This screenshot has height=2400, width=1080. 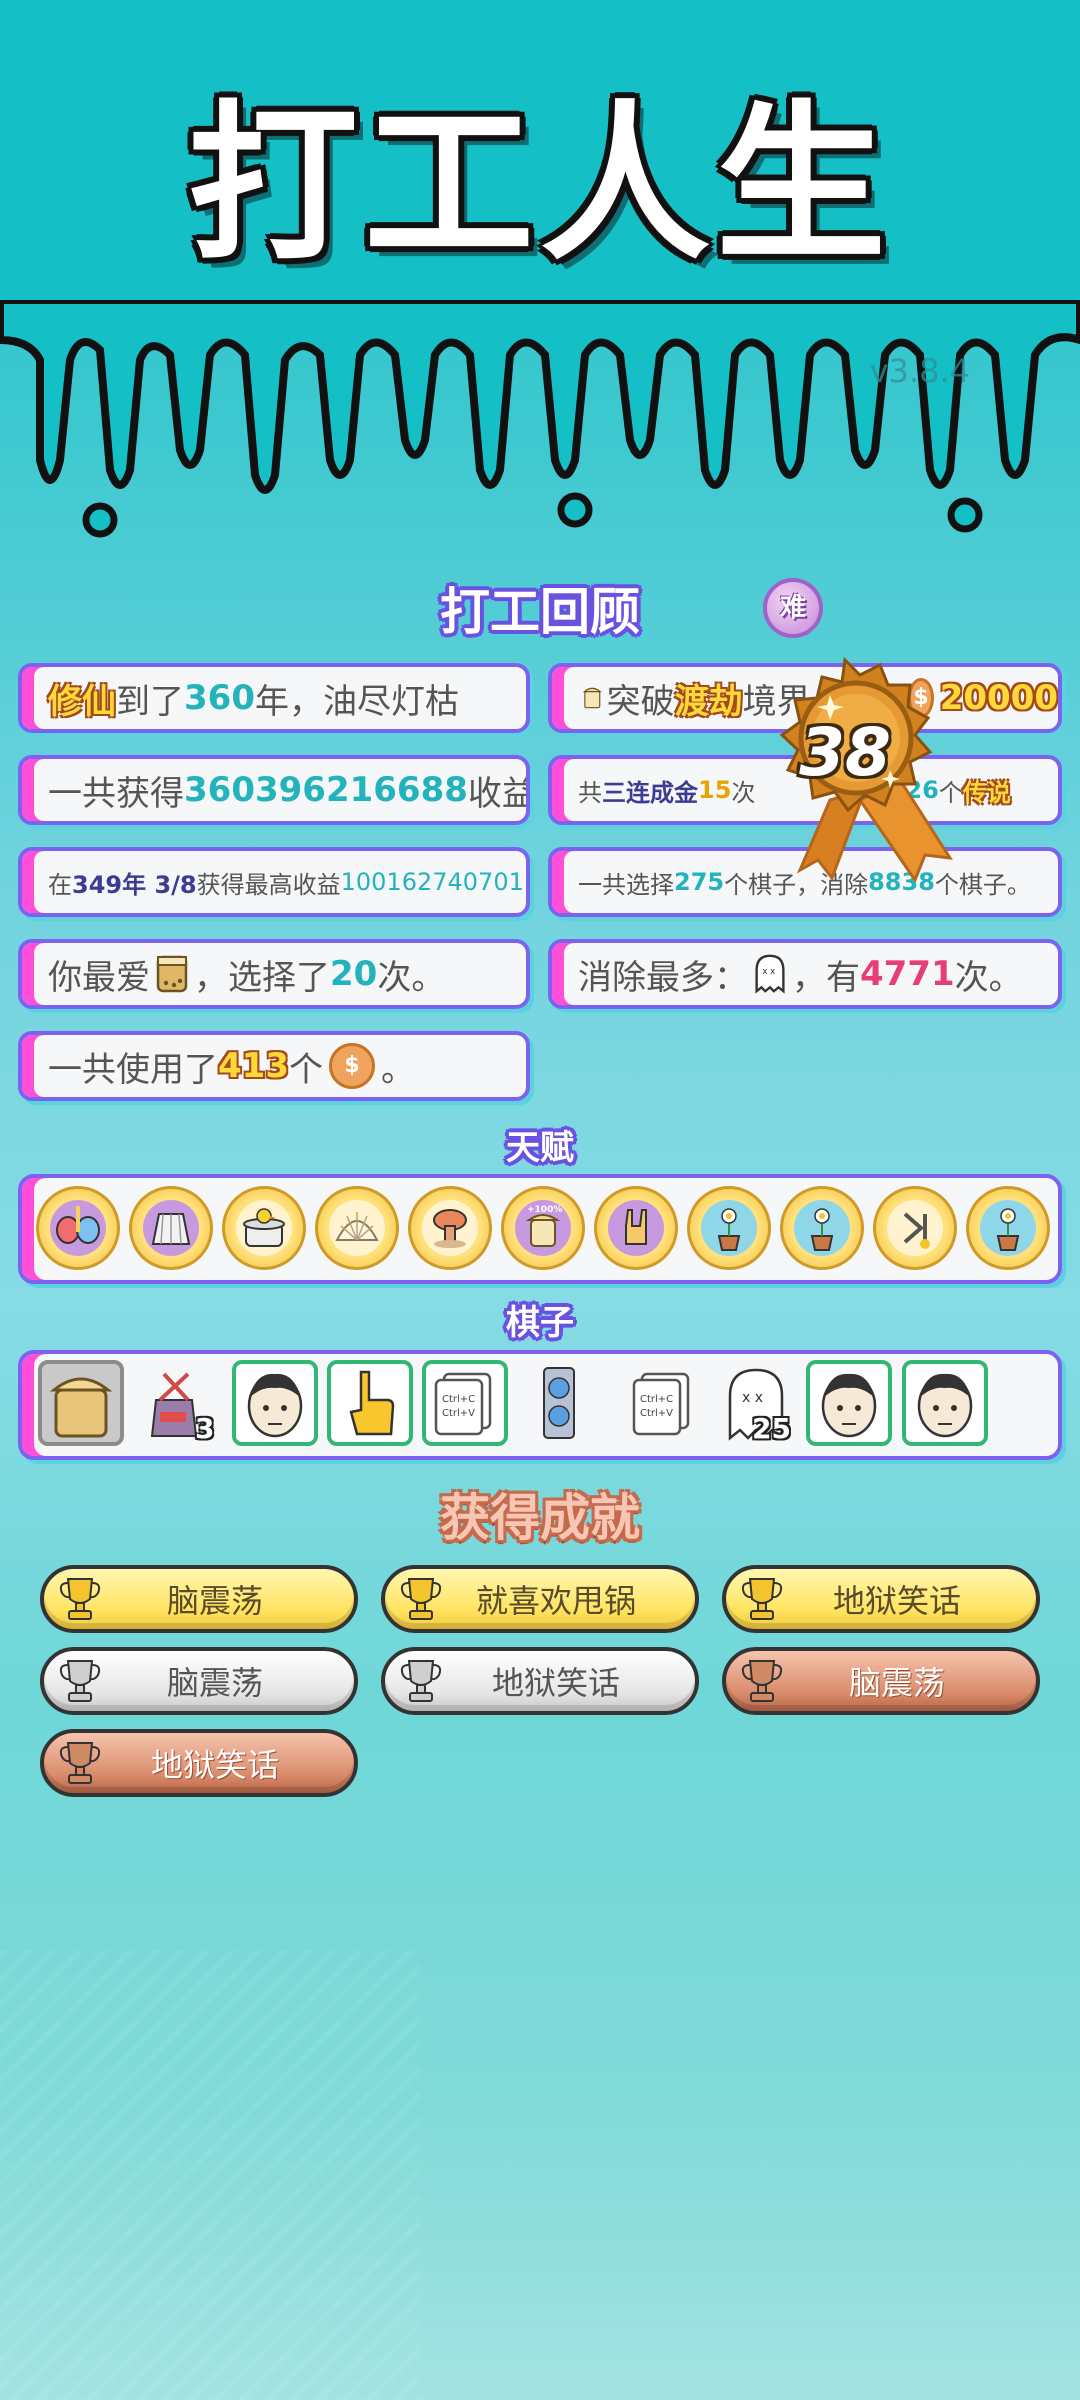 I want to click on text-most-eliminated: 消除最多：, so click(x=663, y=977).